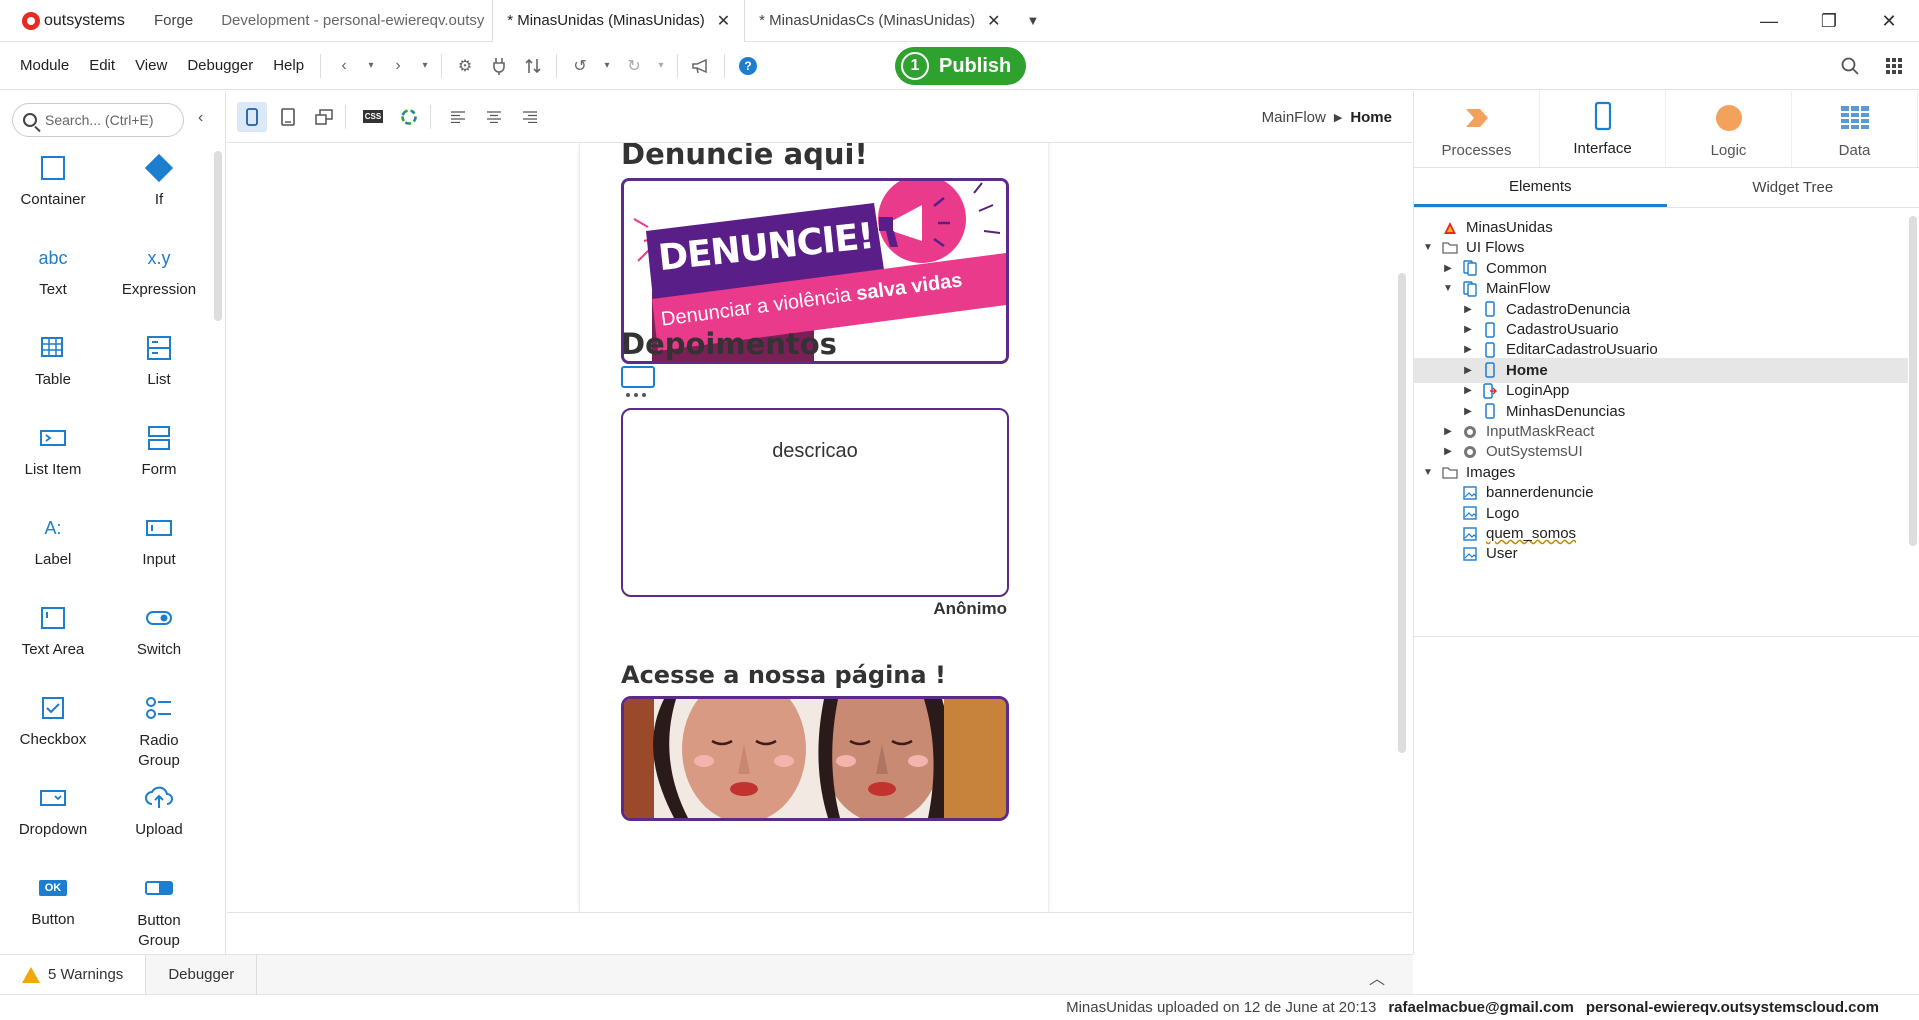 The height and width of the screenshot is (1020, 1919). I want to click on widget-radio-group: Radio Group, so click(159, 731).